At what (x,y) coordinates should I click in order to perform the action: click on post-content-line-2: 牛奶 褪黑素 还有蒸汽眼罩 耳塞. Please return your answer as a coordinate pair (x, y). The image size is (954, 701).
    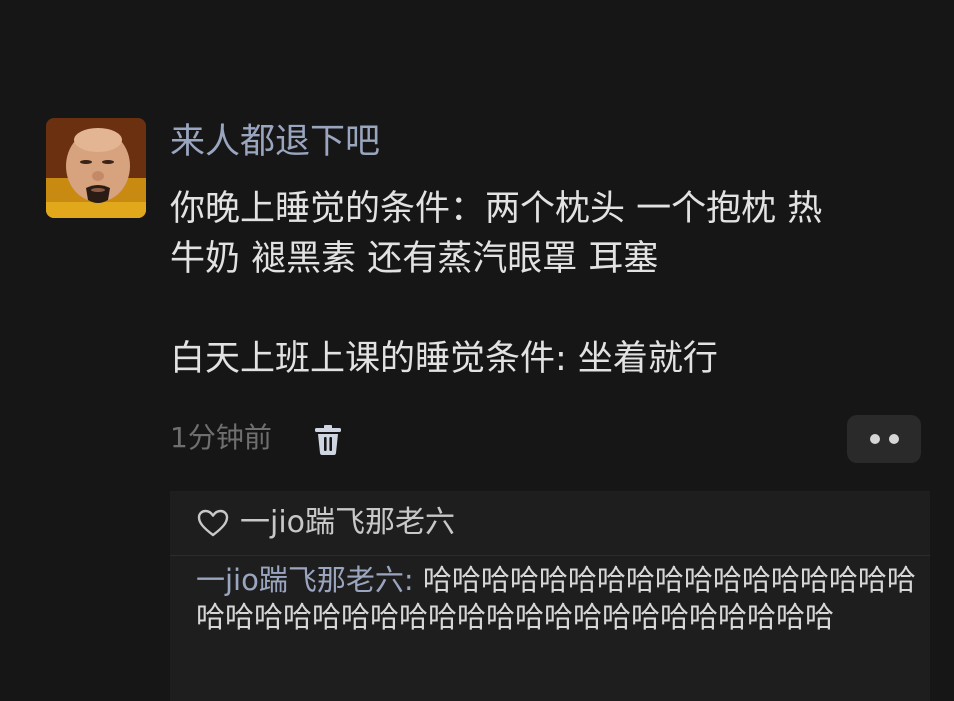
    Looking at the image, I should click on (414, 259).